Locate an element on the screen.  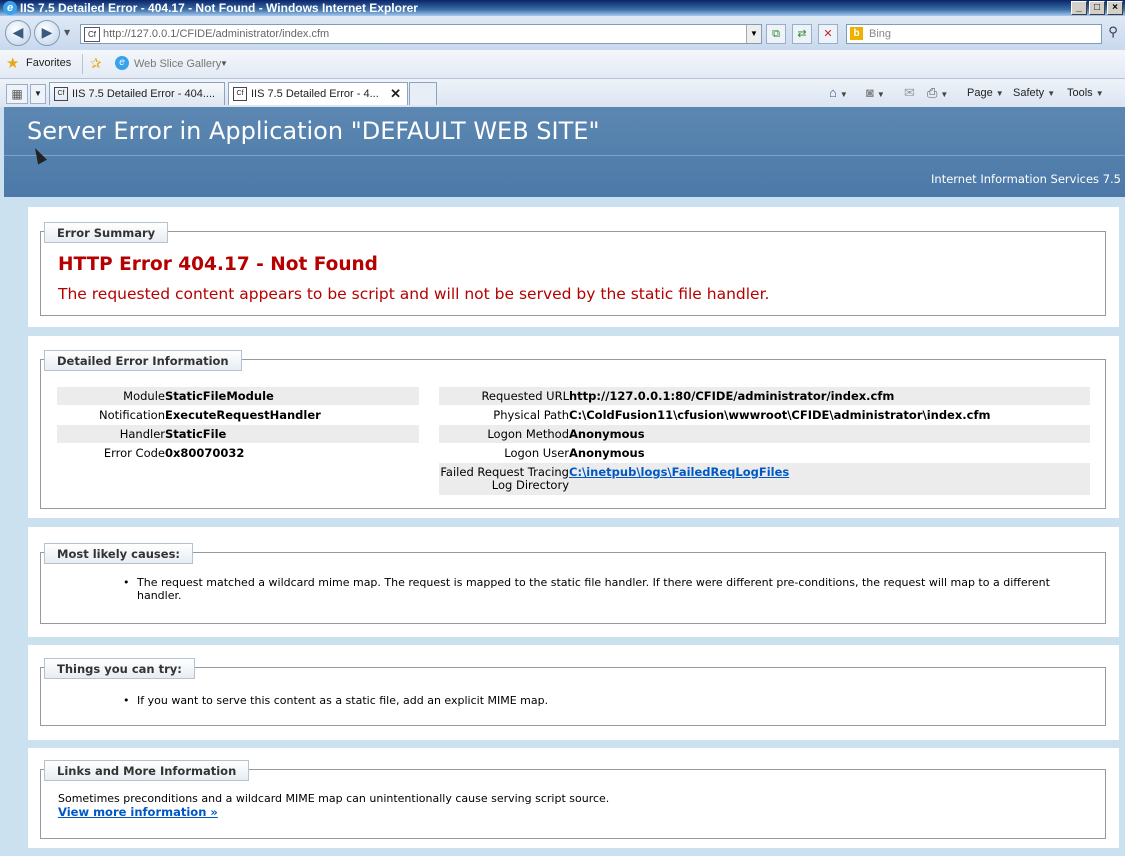
safety-menu: Safety ▼ is located at coordinates (1034, 93).